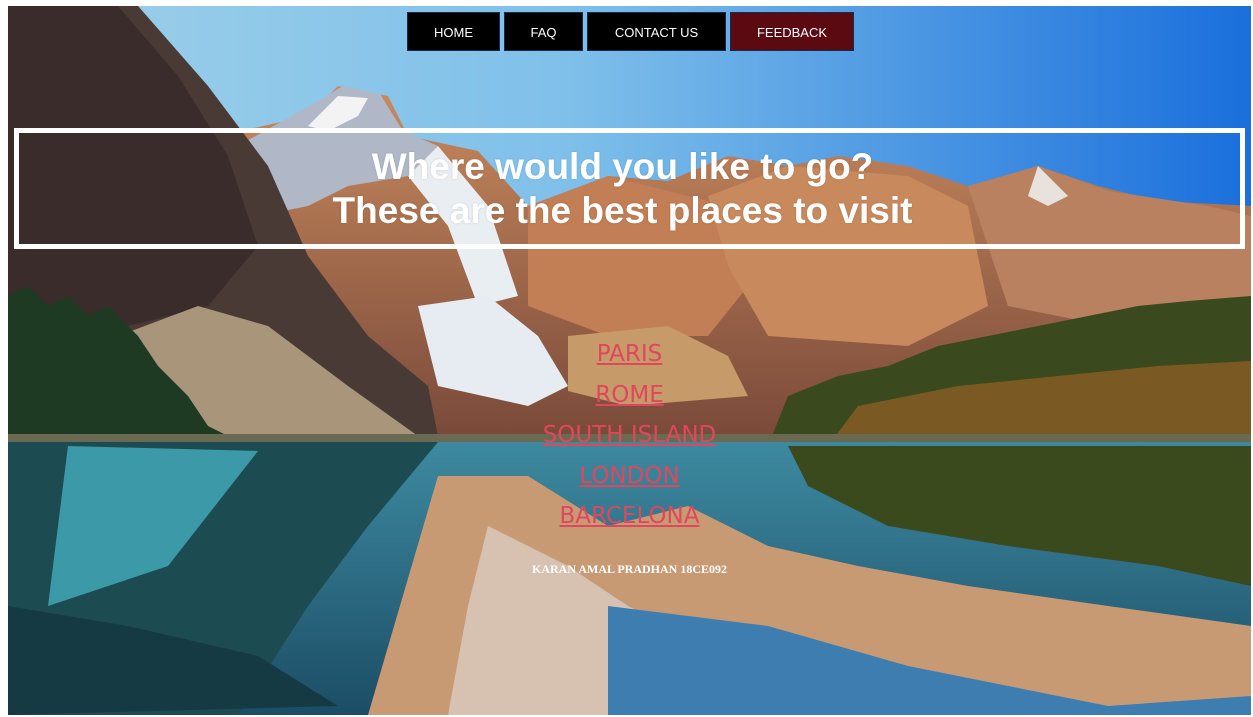  What do you see at coordinates (656, 31) in the screenshot?
I see `nav-contact-us-link: CONTACT US` at bounding box center [656, 31].